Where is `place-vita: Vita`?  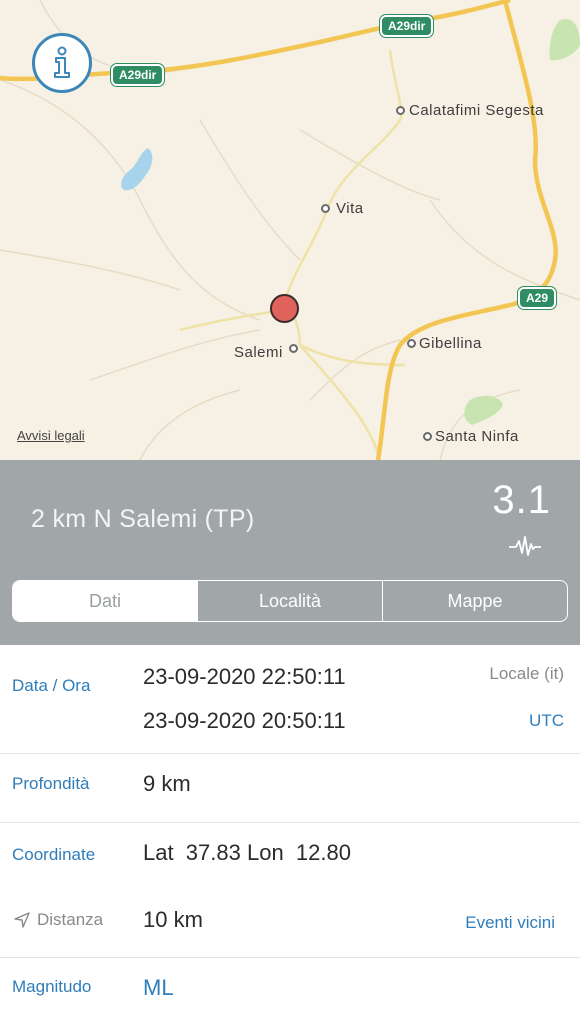 place-vita: Vita is located at coordinates (342, 208).